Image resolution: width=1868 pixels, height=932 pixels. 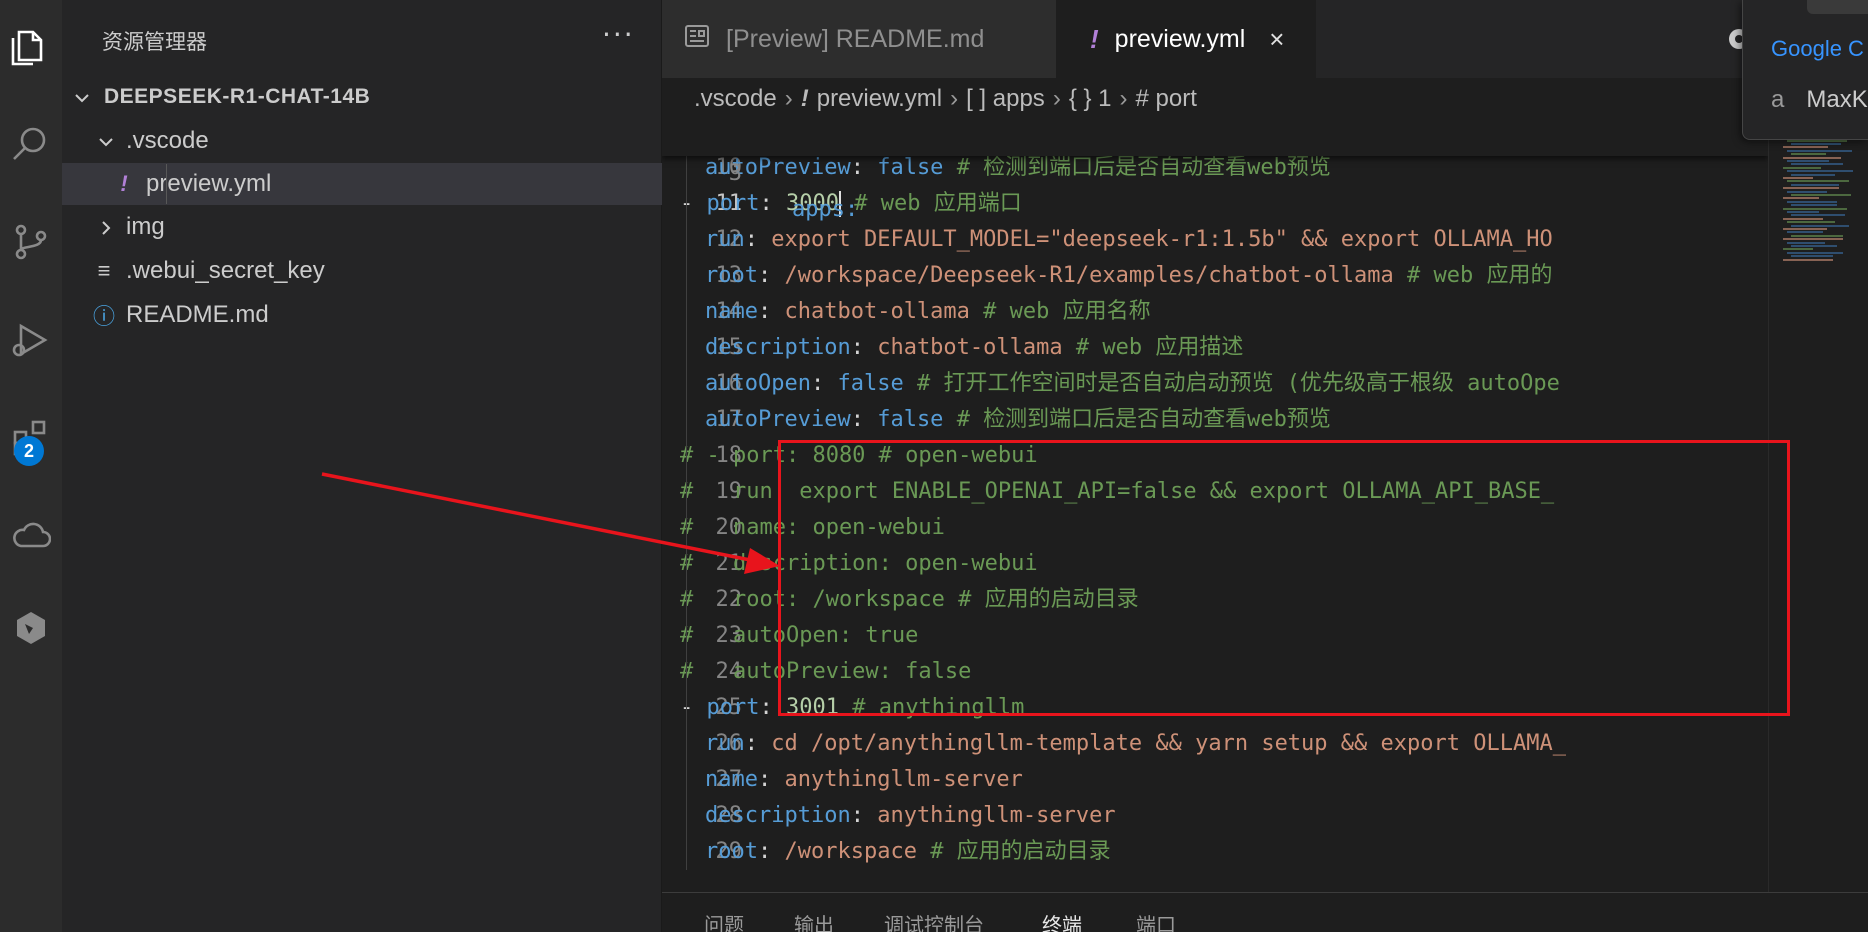 What do you see at coordinates (31, 46) in the screenshot?
I see `explorer-icon` at bounding box center [31, 46].